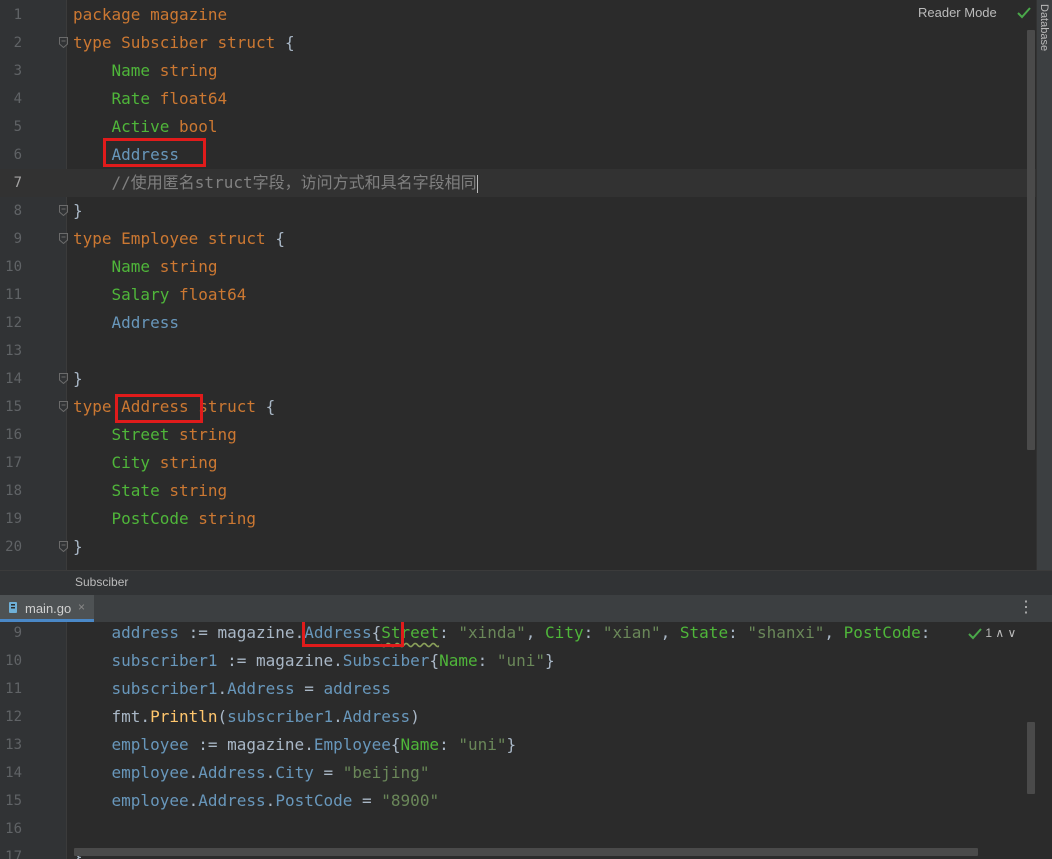 Image resolution: width=1052 pixels, height=859 pixels. Describe the element at coordinates (1044, 27) in the screenshot. I see `database-tool-tab: Database` at that location.